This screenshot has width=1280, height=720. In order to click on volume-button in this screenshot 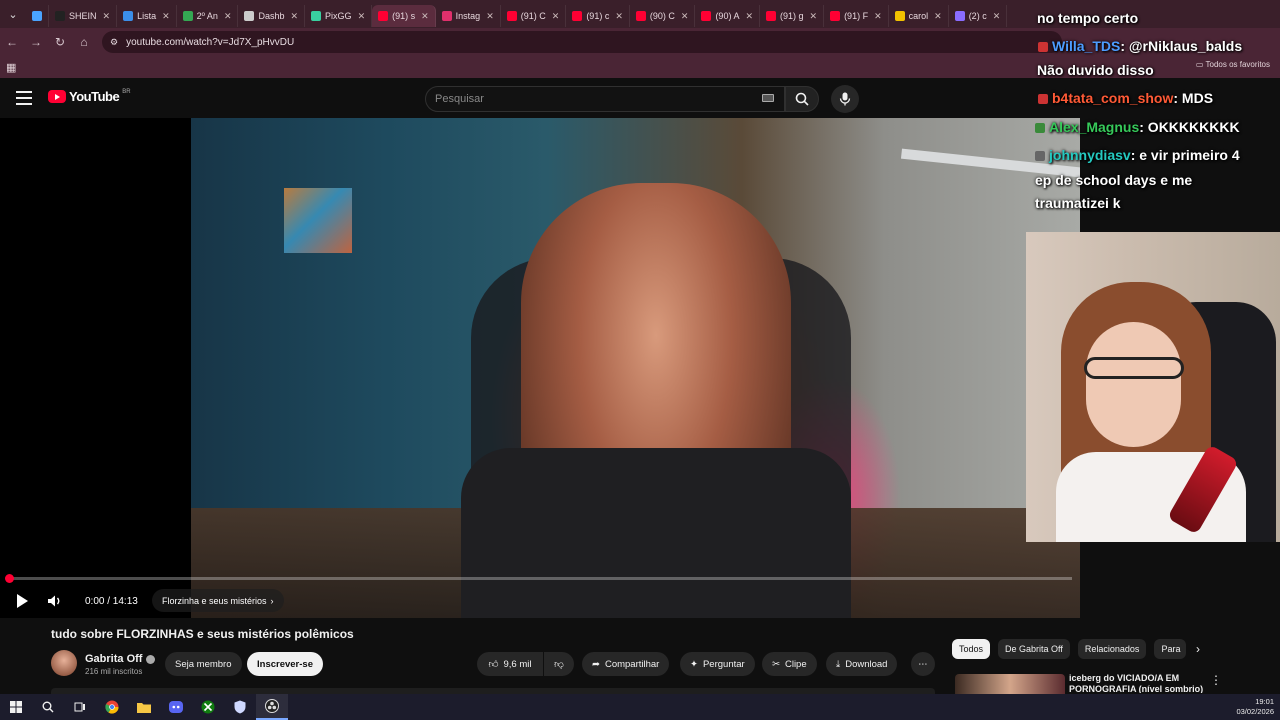, I will do `click(55, 601)`.